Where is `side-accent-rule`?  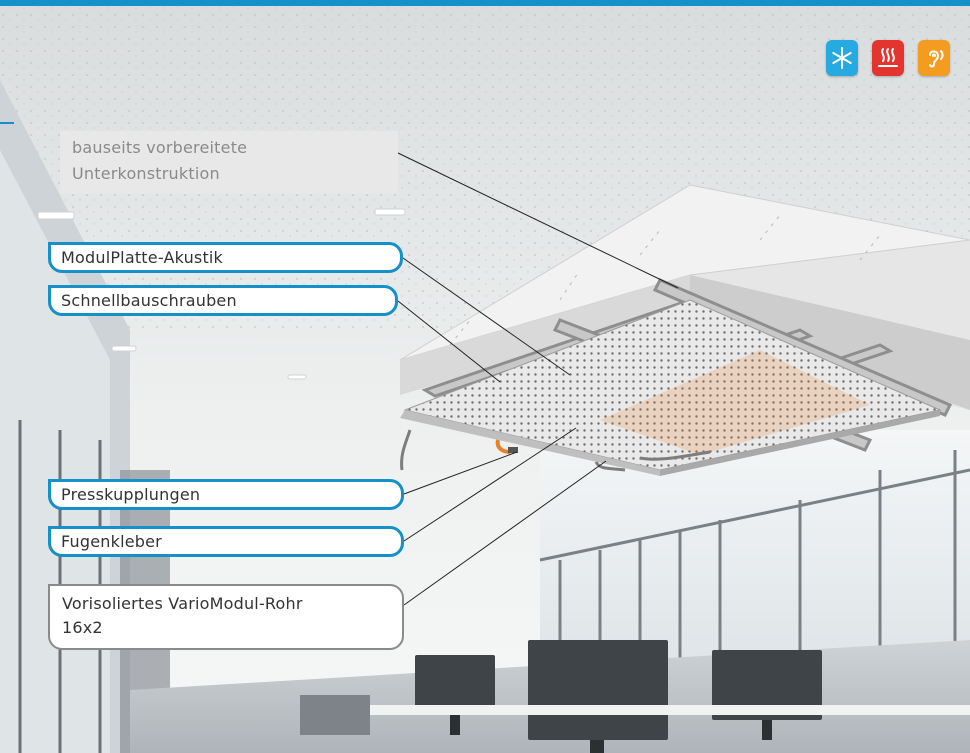
side-accent-rule is located at coordinates (7, 123).